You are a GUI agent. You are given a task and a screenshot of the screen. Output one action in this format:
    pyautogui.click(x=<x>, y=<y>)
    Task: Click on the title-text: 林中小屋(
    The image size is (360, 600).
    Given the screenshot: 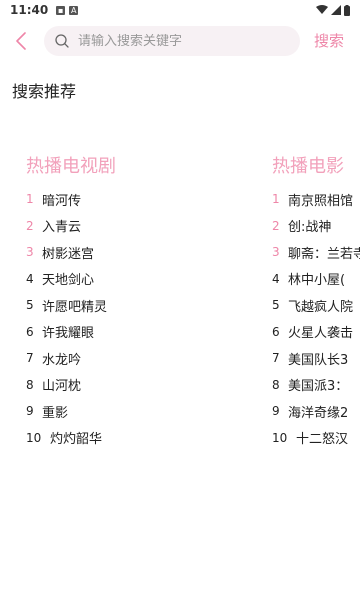 What is the action you would take?
    pyautogui.click(x=317, y=281)
    